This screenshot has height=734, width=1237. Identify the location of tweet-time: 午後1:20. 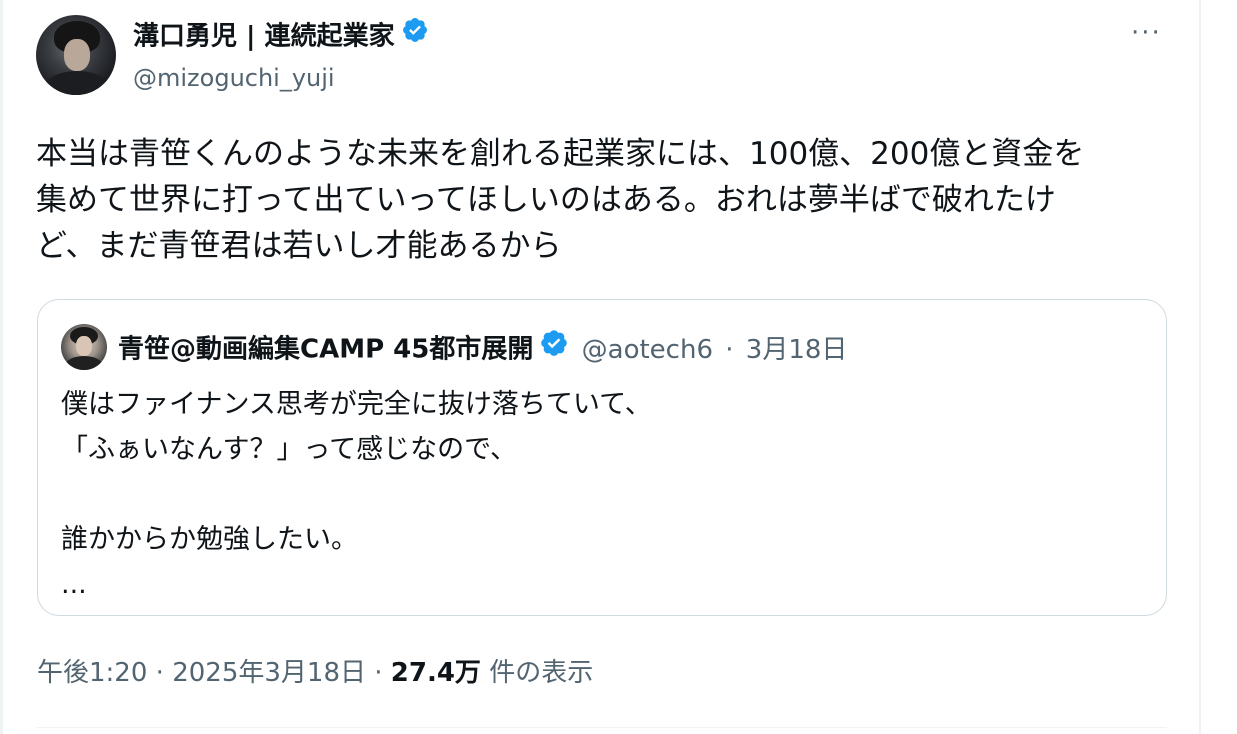
(92, 673).